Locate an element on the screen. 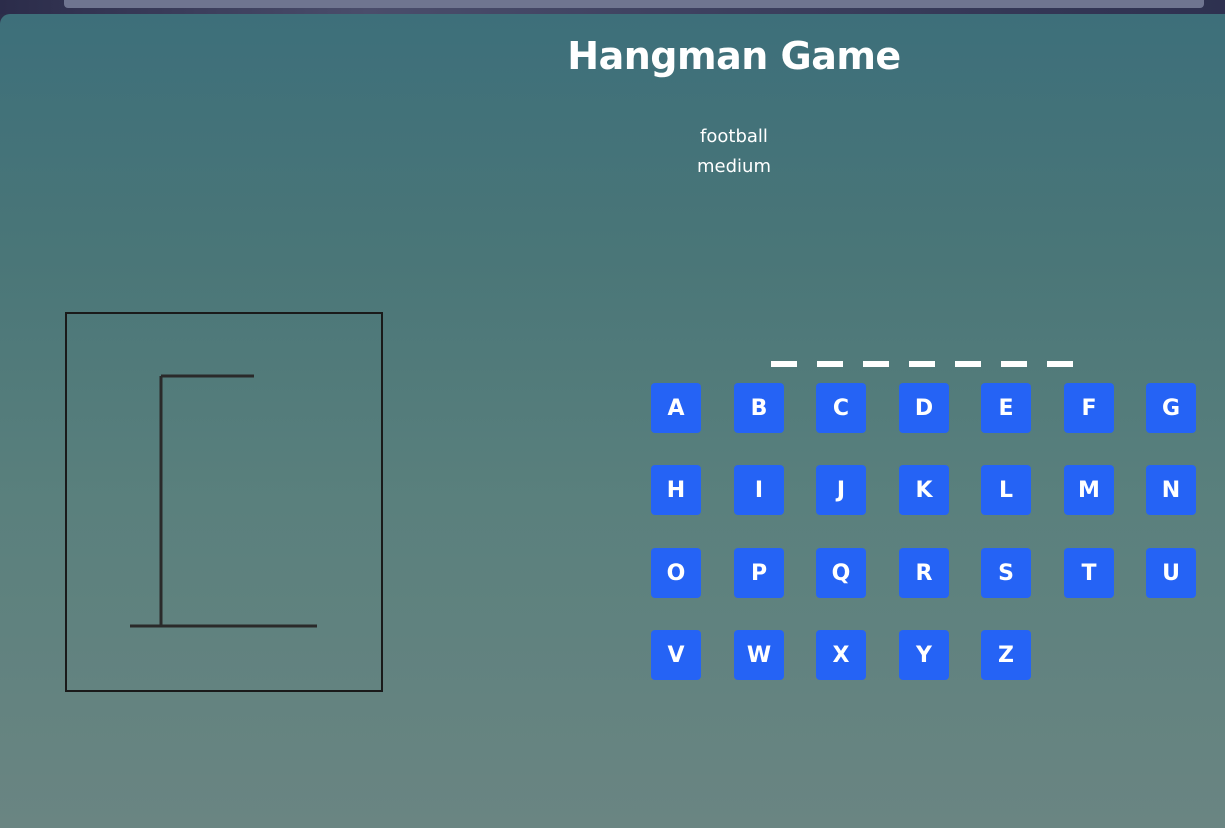 The image size is (1225, 828). letter-button-e: E is located at coordinates (1006, 408).